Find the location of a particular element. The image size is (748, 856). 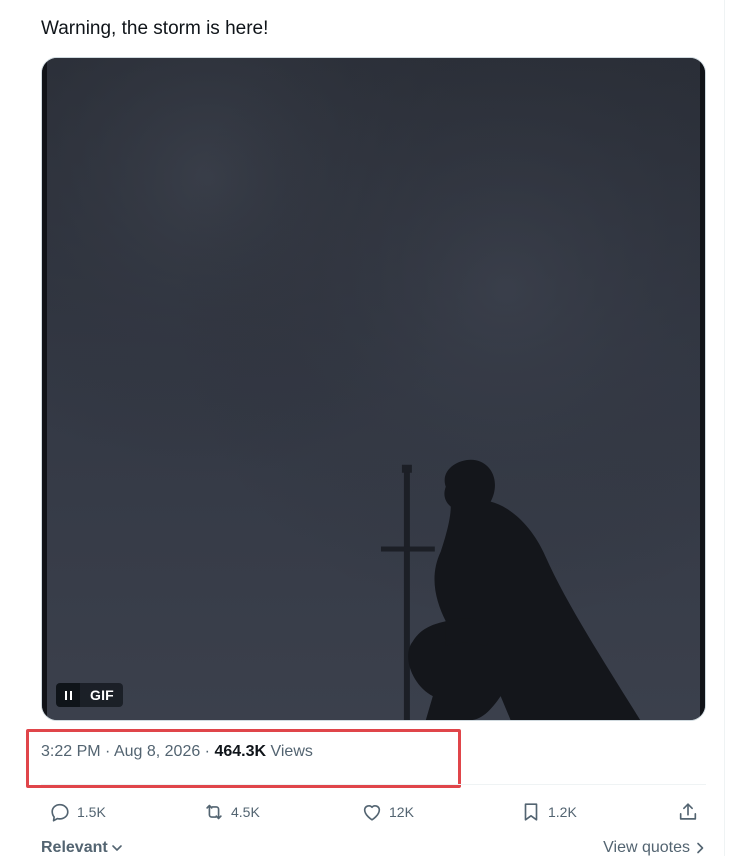

bookmark-button: 1.2K is located at coordinates (548, 812).